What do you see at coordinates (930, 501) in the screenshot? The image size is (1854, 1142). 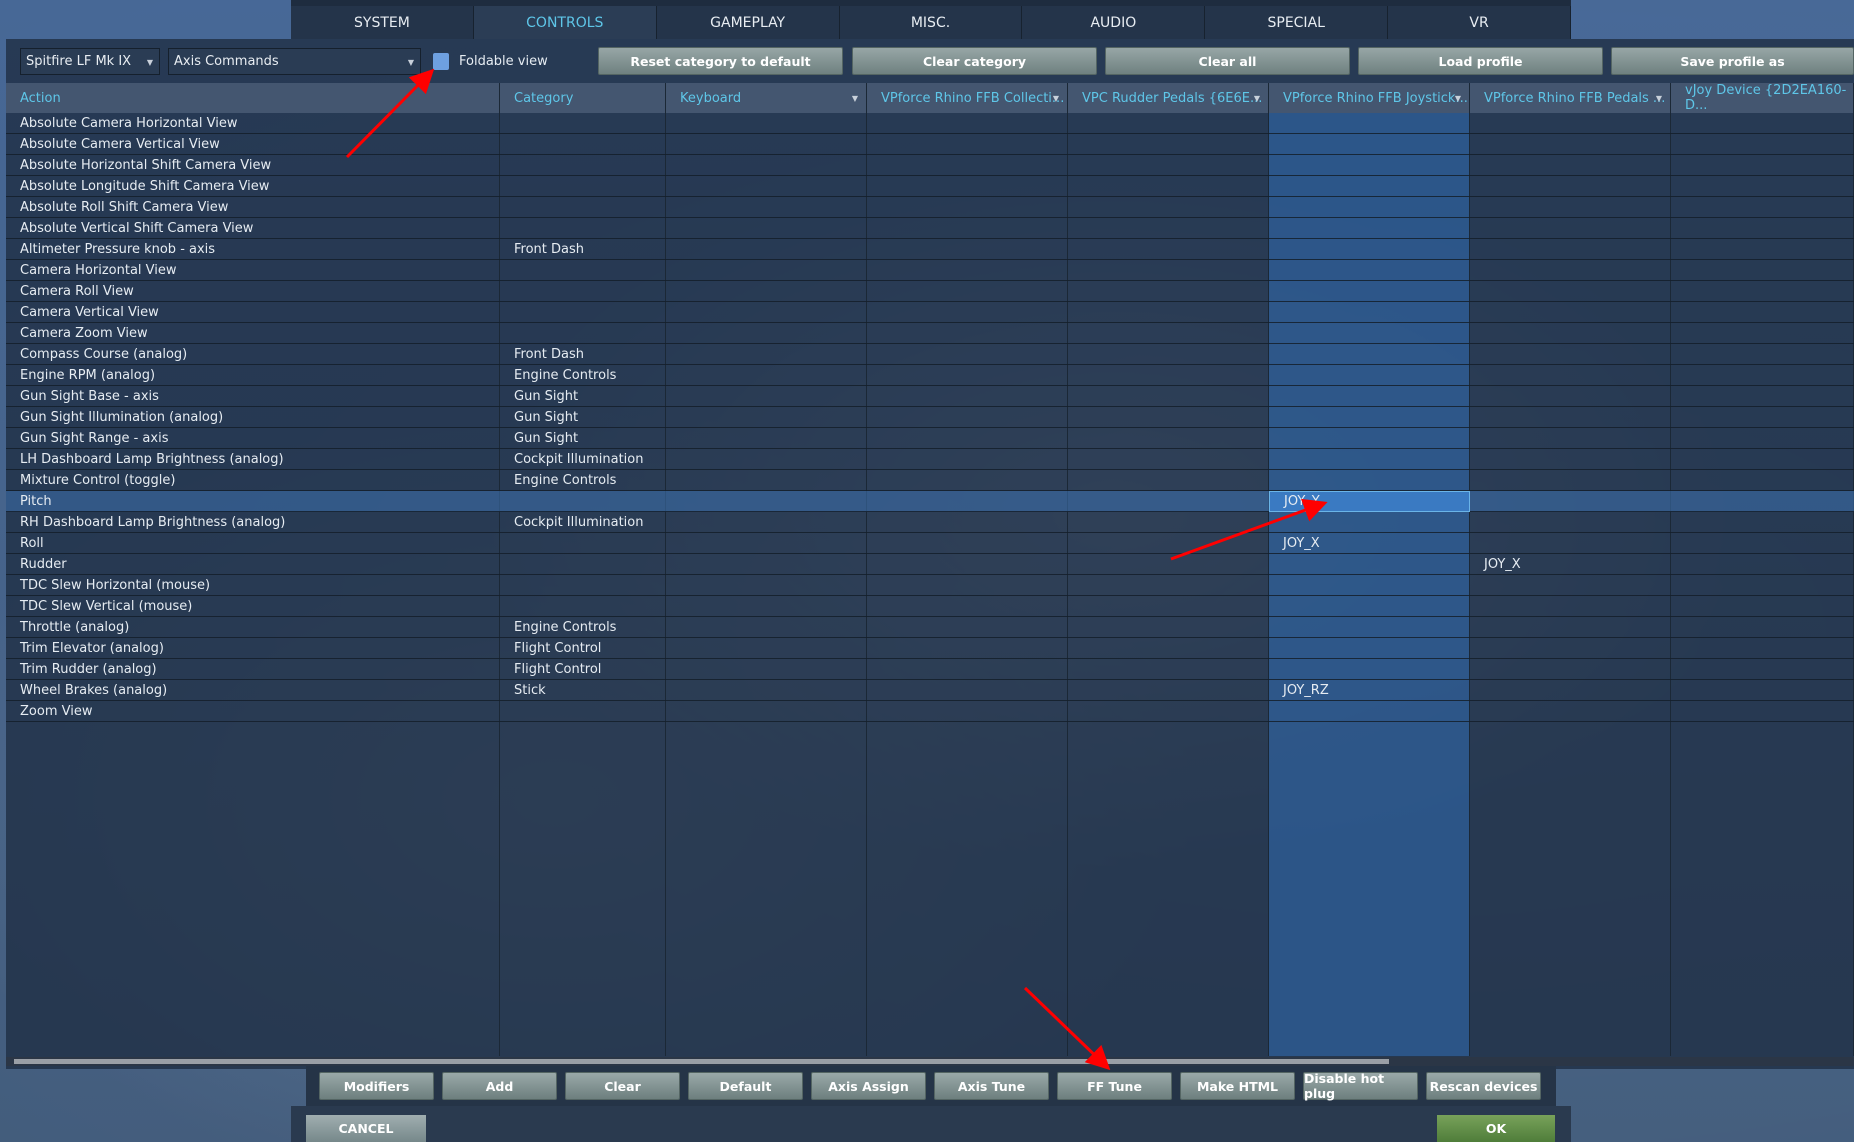 I see `table-row: Pitch JOY_Y` at bounding box center [930, 501].